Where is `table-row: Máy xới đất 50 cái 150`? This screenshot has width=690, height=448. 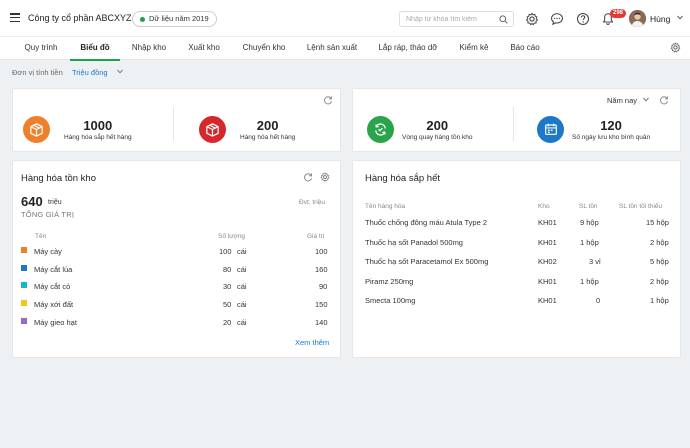
table-row: Máy xới đất 50 cái 150 is located at coordinates (176, 306).